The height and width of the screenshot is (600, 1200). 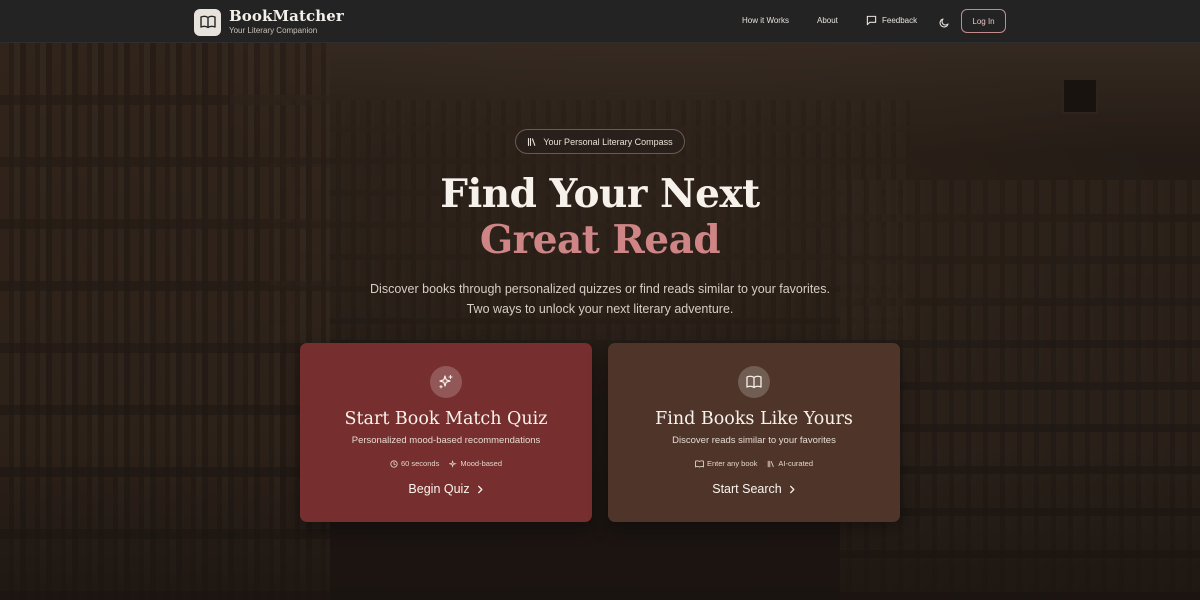 What do you see at coordinates (600, 194) in the screenshot?
I see `hero-title: Find Your Next` at bounding box center [600, 194].